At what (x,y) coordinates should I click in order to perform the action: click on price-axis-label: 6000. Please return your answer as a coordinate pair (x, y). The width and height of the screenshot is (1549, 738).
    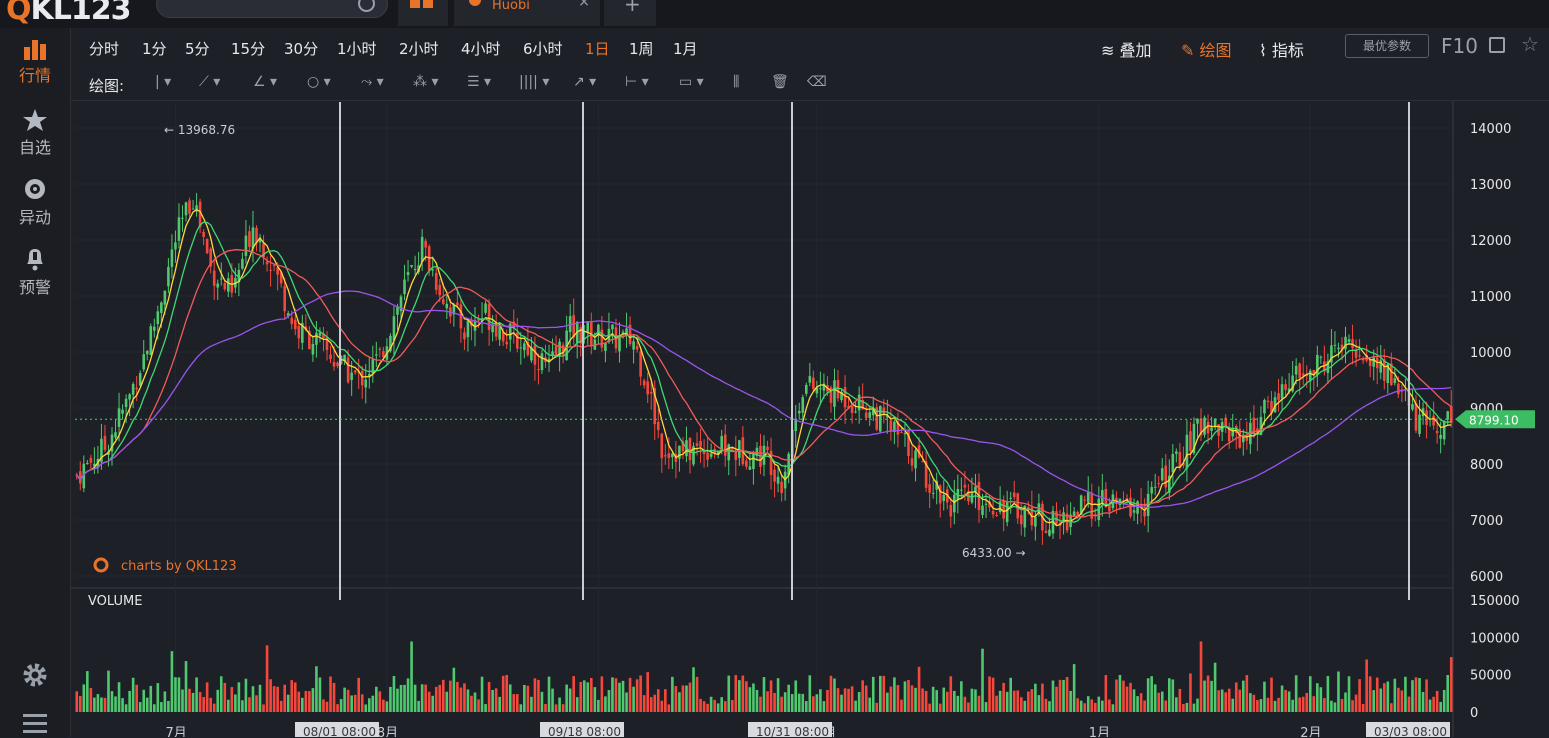
    Looking at the image, I should click on (1486, 577).